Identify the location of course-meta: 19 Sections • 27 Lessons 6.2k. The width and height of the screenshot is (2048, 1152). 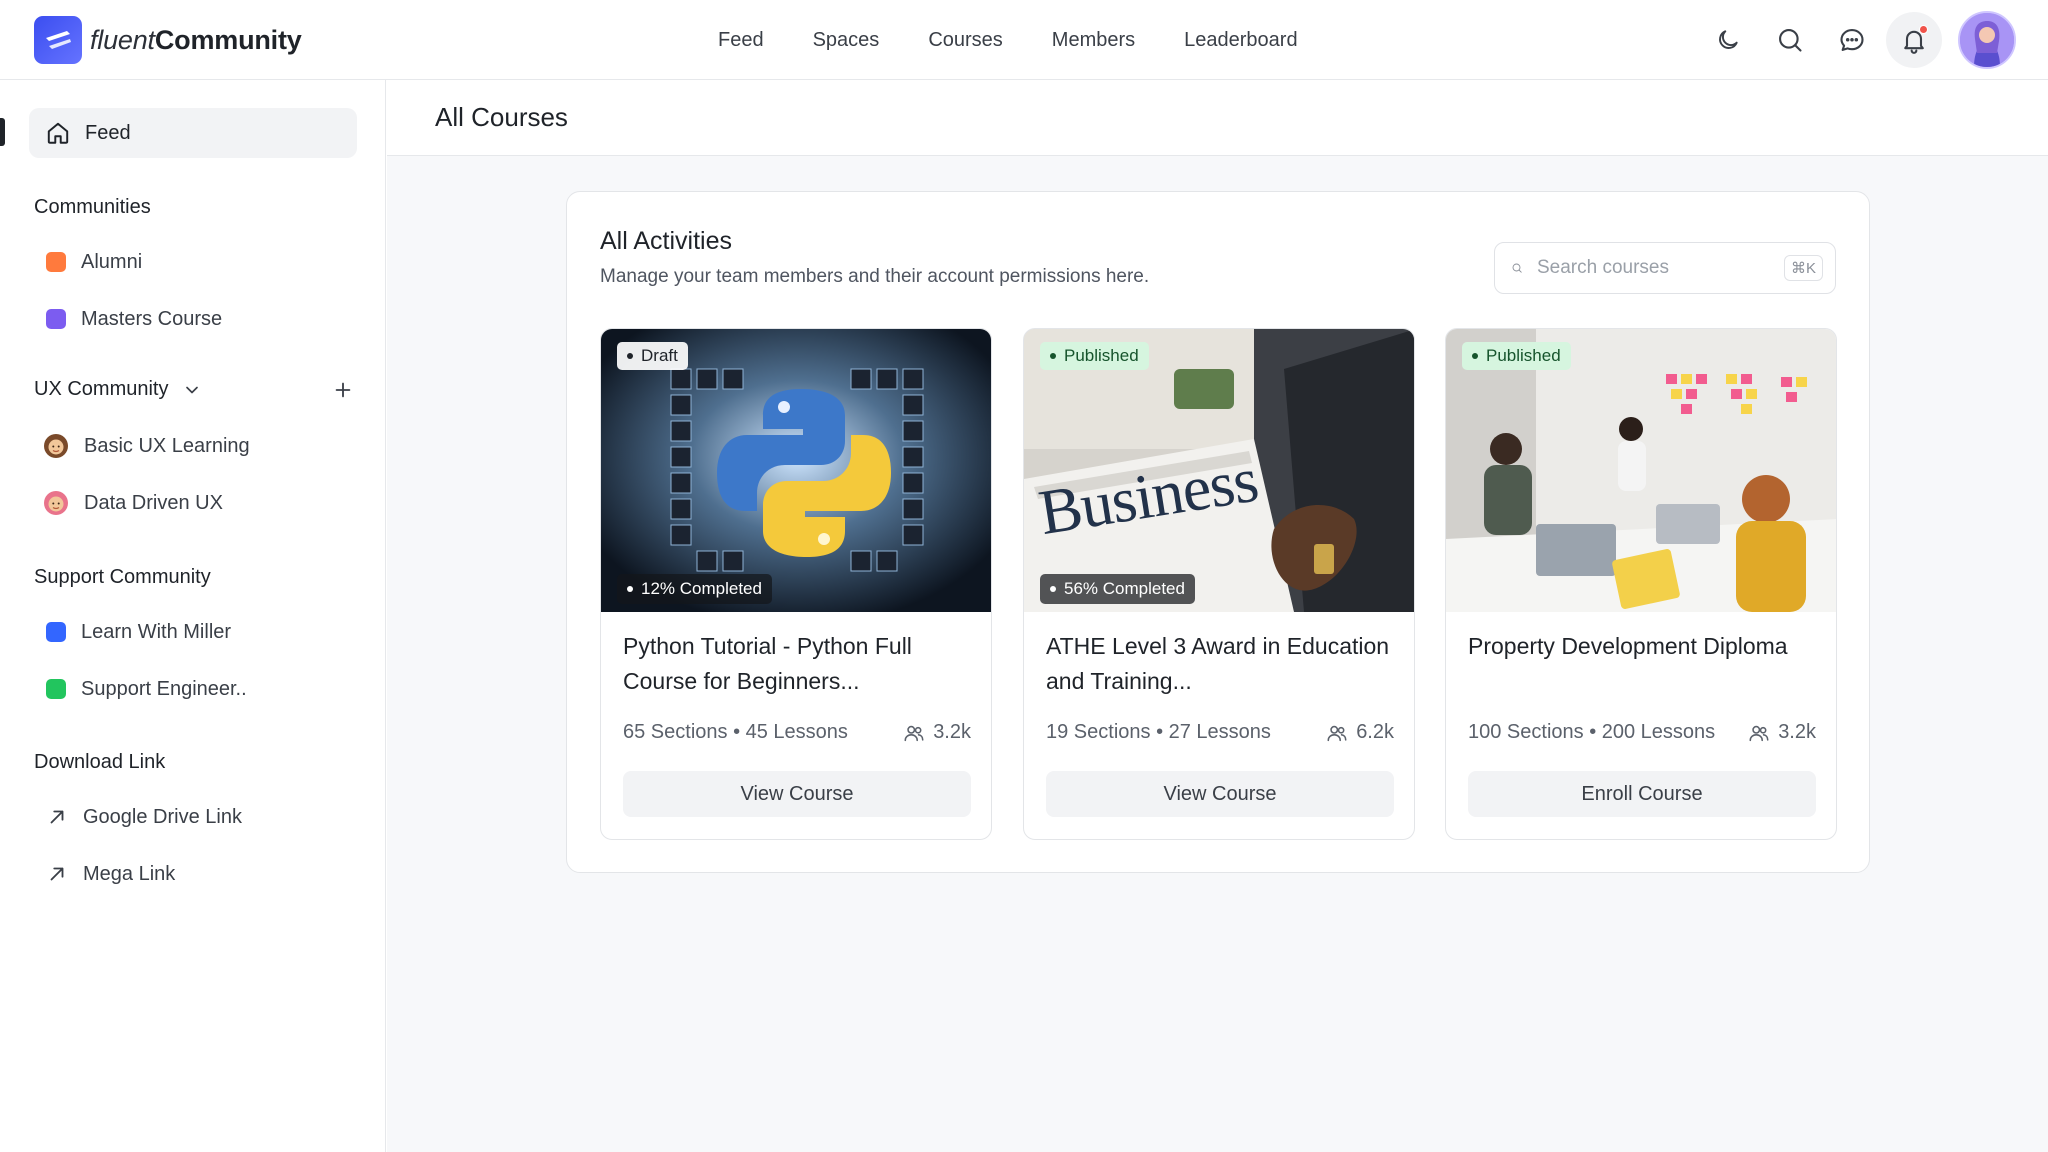
(1220, 732).